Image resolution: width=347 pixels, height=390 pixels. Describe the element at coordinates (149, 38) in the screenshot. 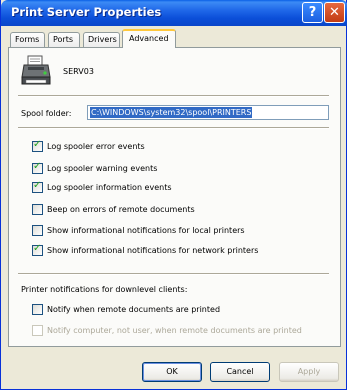

I see `tab-advanced: Advanced` at that location.